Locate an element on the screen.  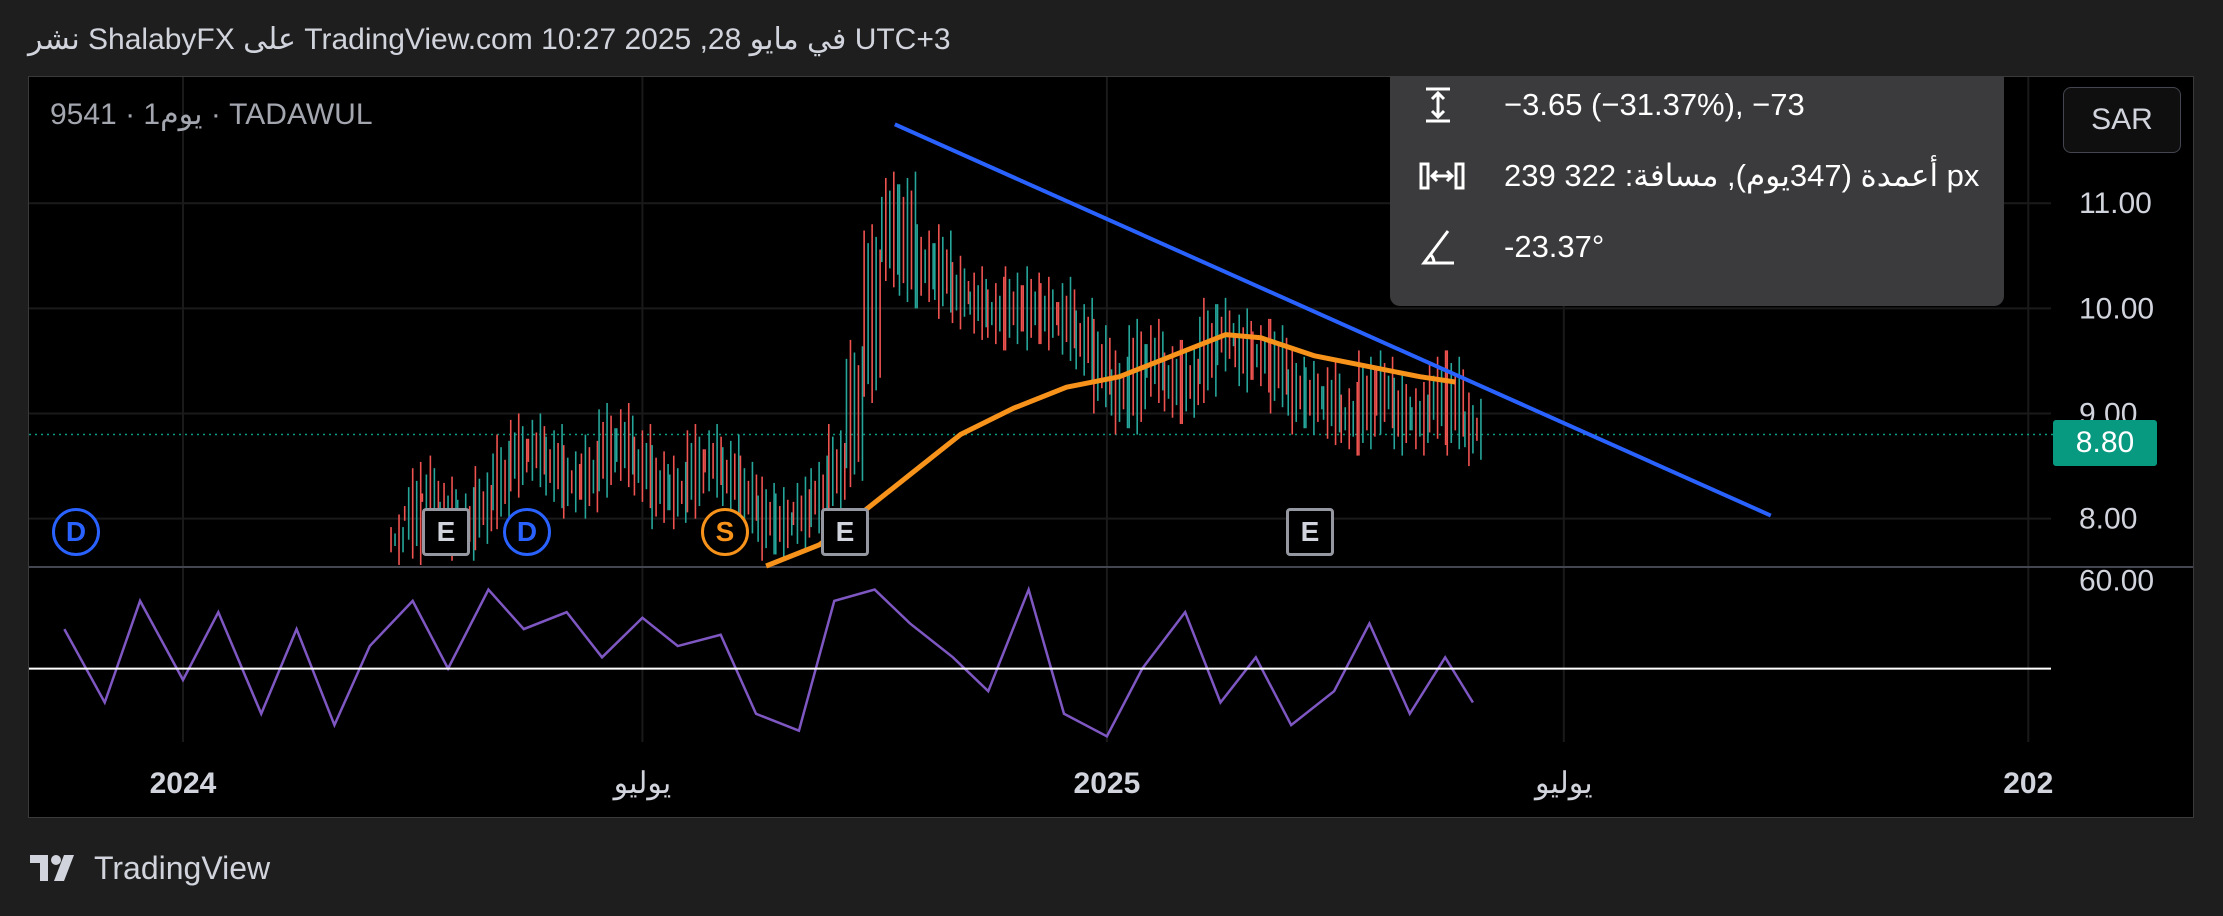
symbol-legend: 9541 · 1يوم · TADAWUL is located at coordinates (211, 114).